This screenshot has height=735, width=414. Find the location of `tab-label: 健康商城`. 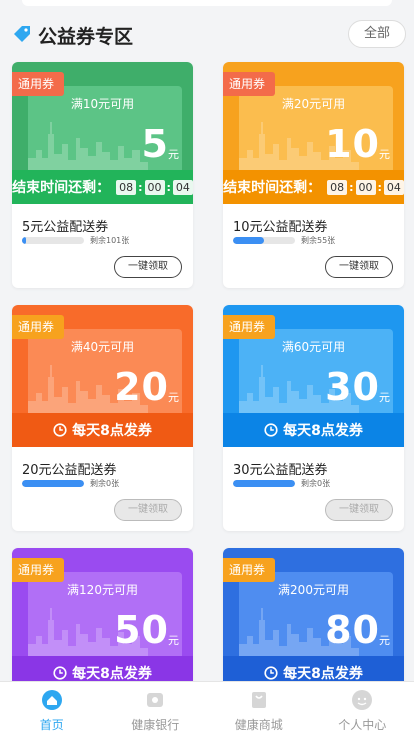

tab-label: 健康商城 is located at coordinates (258, 725).